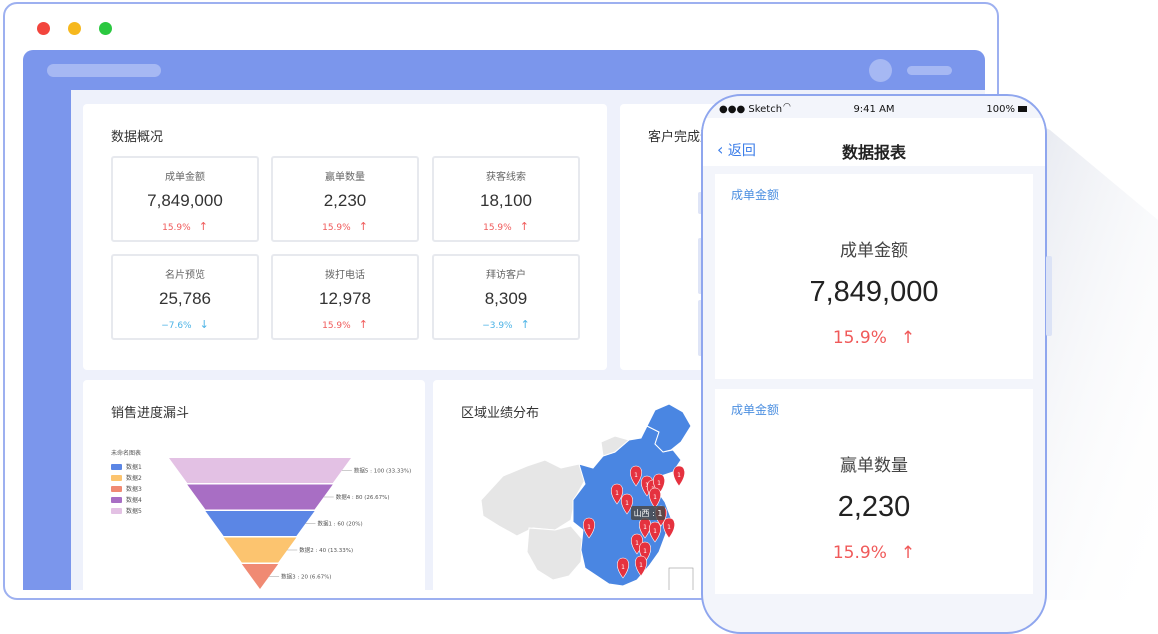 The height and width of the screenshot is (634, 1158). I want to click on battery-label: 100%, so click(1000, 109).